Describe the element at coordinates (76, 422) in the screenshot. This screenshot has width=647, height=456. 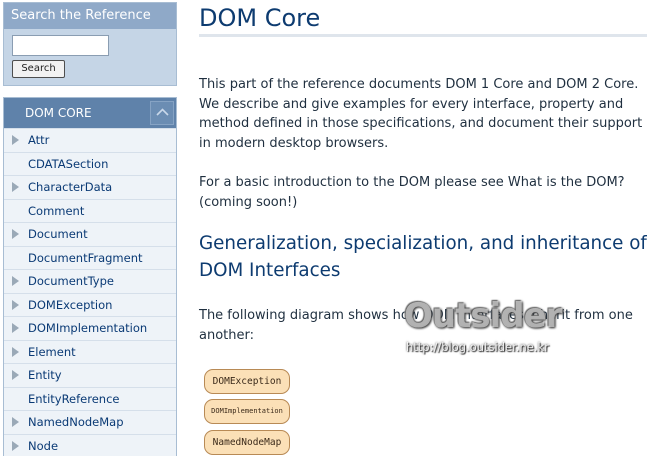
I see `nav-item-label: NamedNodeMap` at that location.